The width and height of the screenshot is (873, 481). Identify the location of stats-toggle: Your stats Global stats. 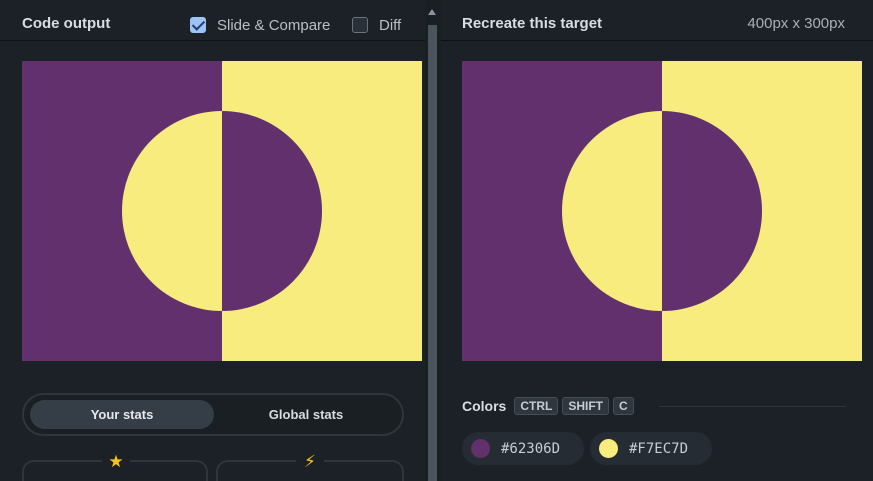
(213, 414).